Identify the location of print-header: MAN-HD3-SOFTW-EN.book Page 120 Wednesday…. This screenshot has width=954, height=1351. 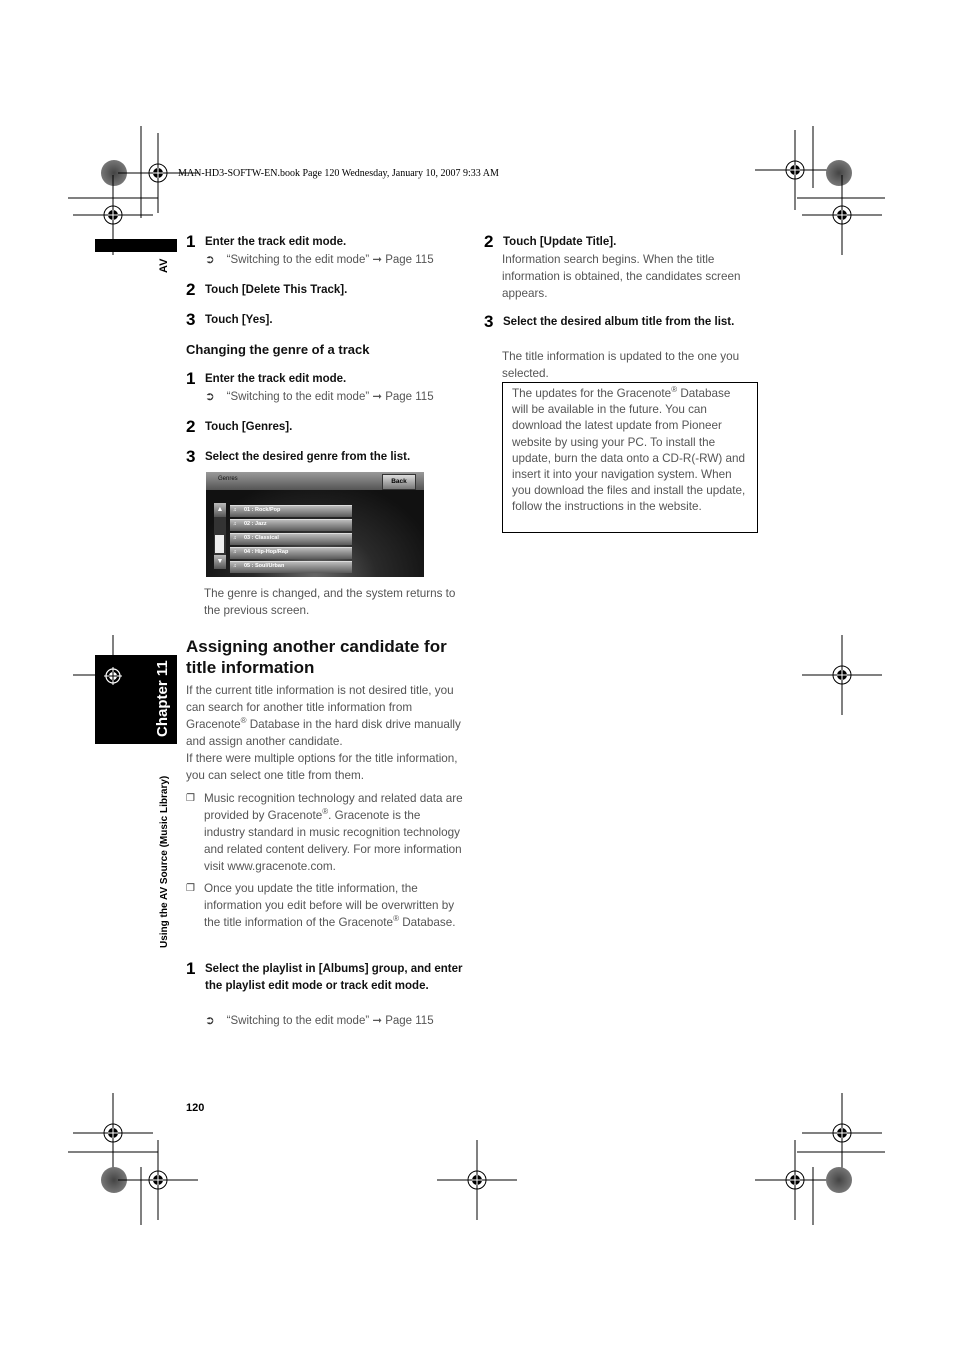
(338, 173).